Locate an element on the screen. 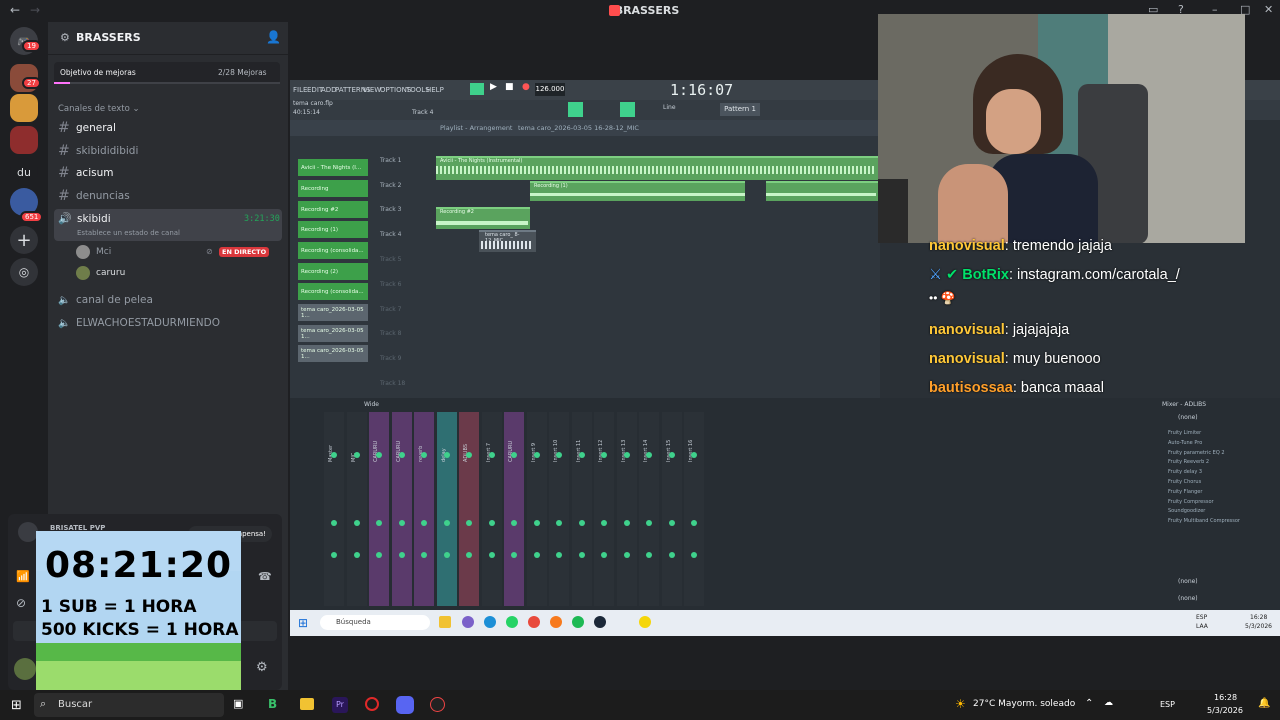 The image size is (1280, 720). mixer-strip: ADLIBS is located at coordinates (469, 509).